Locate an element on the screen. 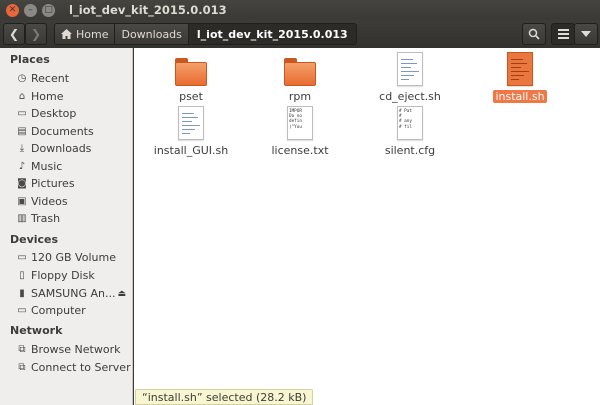 The image size is (600, 405). breadcrumb-current-folder: l_iot_dev_kit_2015.0.013 is located at coordinates (272, 34).